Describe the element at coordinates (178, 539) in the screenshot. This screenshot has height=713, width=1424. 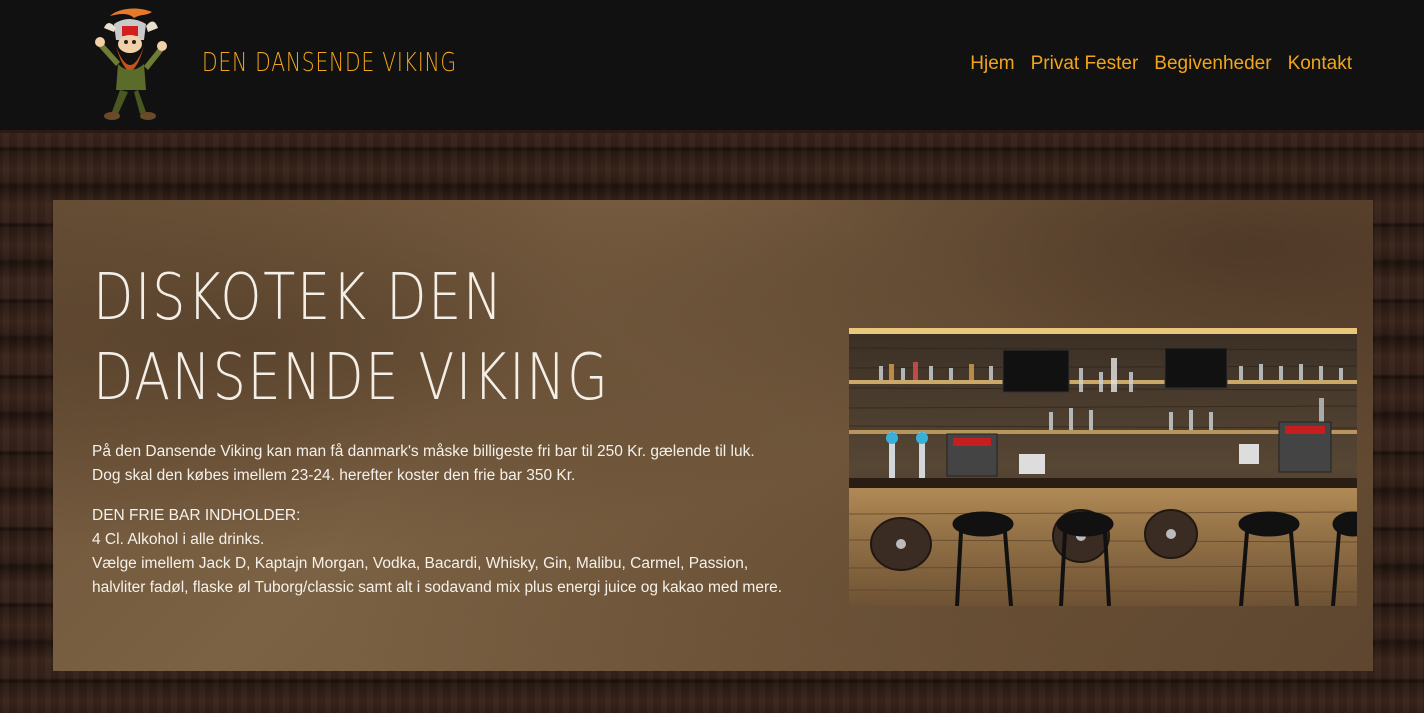
I see `free-bar-line-1: 4 Cl. Alkohol i alle drinks.` at that location.